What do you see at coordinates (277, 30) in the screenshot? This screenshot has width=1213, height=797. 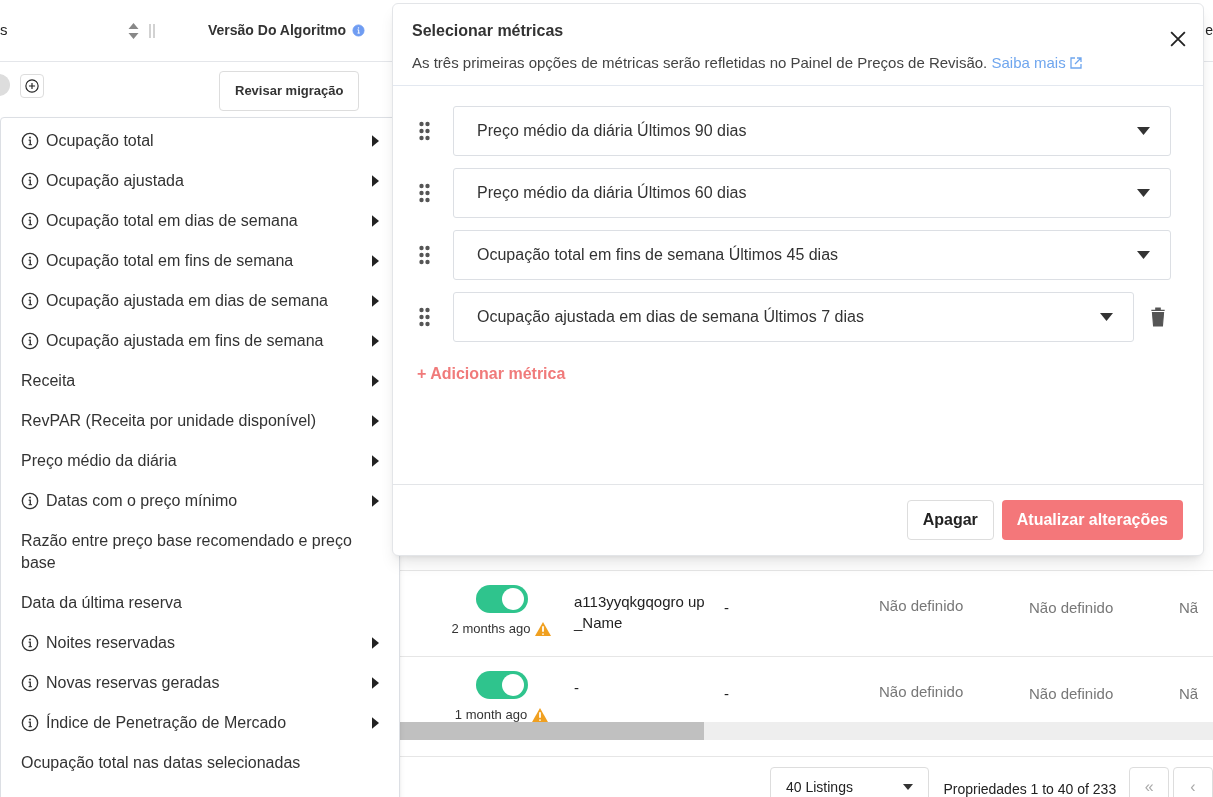 I see `column-header: Versão Do Algoritmo` at bounding box center [277, 30].